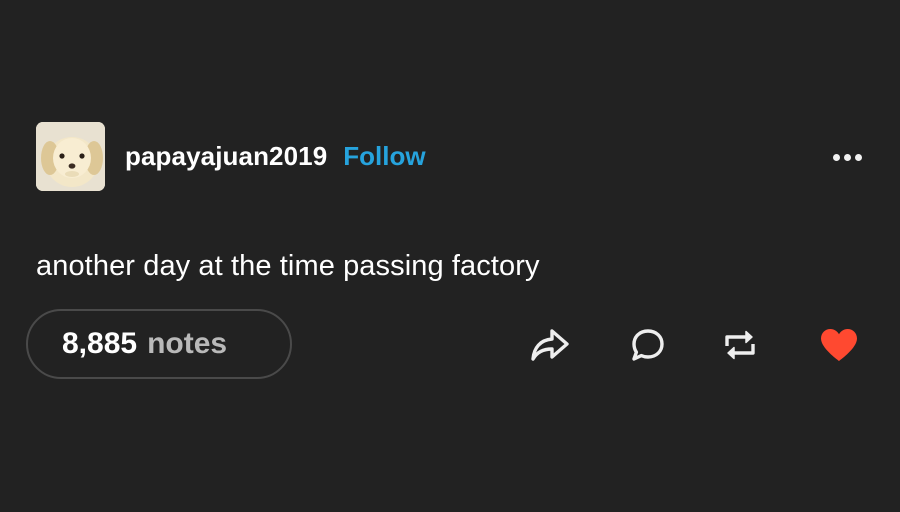  I want to click on more-options-button, so click(847, 157).